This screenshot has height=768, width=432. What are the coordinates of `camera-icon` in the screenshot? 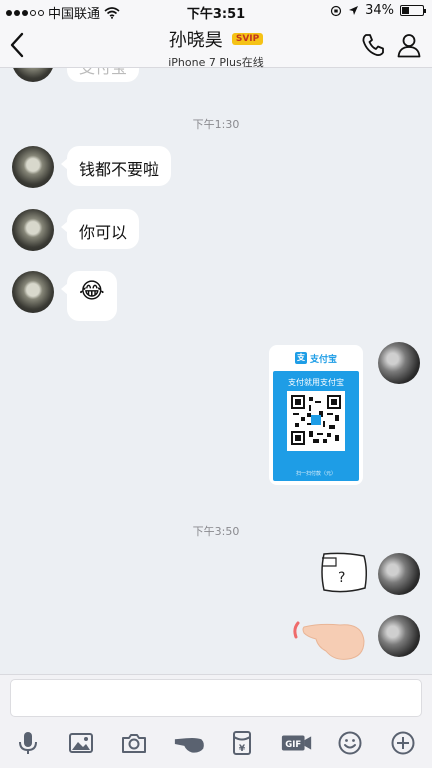 It's located at (134, 743).